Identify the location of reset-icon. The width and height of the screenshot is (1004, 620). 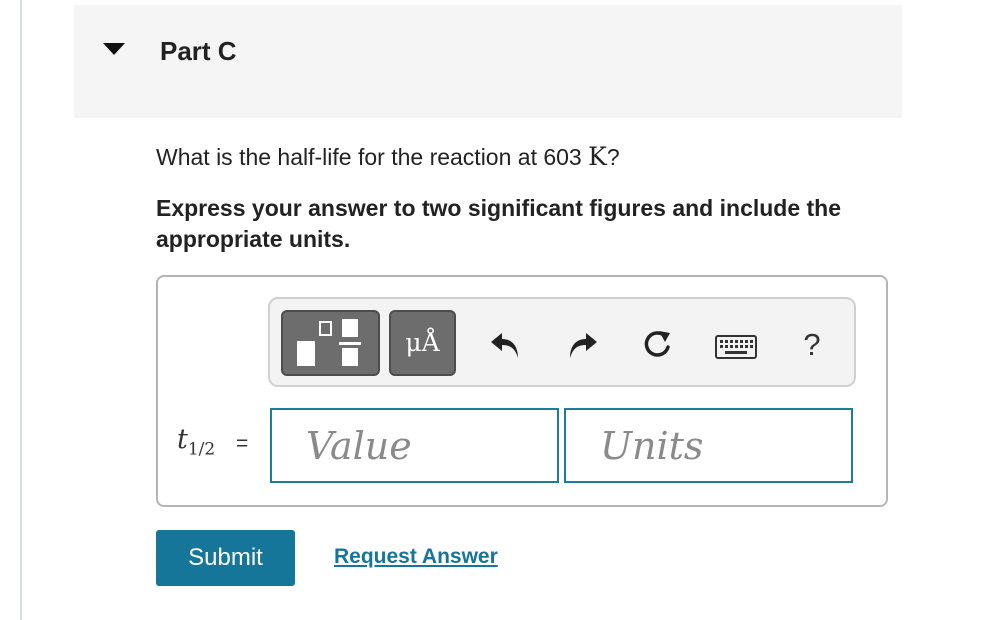
(657, 344).